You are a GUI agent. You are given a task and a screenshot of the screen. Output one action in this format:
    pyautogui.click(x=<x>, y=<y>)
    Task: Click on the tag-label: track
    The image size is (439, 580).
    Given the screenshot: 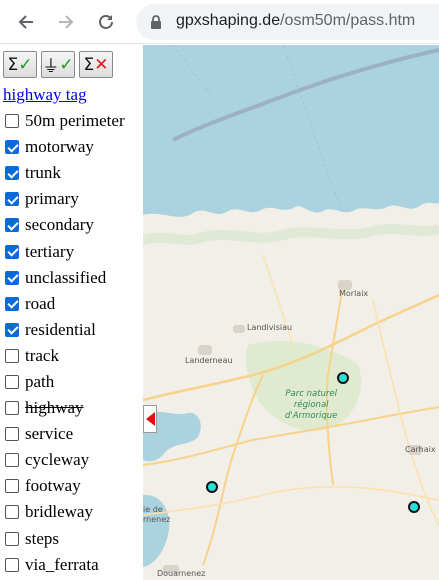 What is the action you would take?
    pyautogui.click(x=42, y=355)
    